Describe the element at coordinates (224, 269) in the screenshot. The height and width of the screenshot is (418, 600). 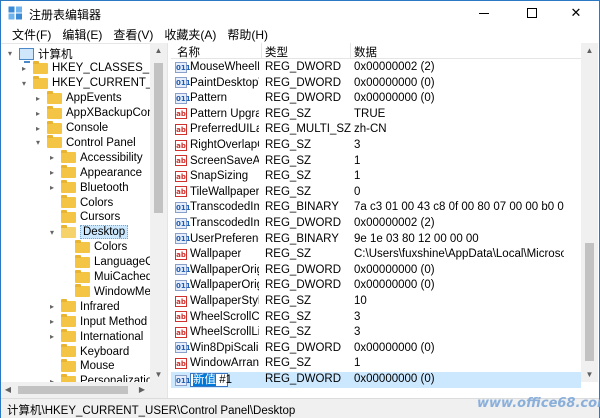
I see `value-name: WallpaperOriginX` at that location.